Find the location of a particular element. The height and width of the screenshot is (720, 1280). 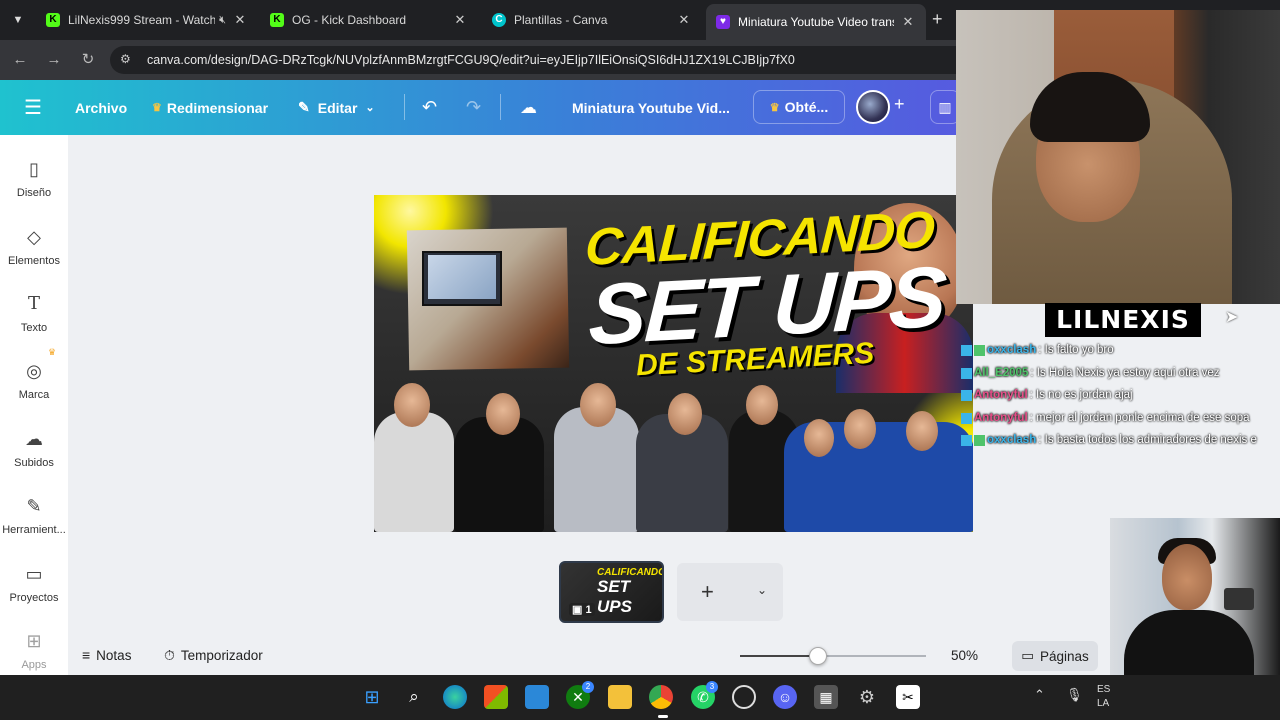

microphone-icon: 🎙︎ is located at coordinates (1074, 695).